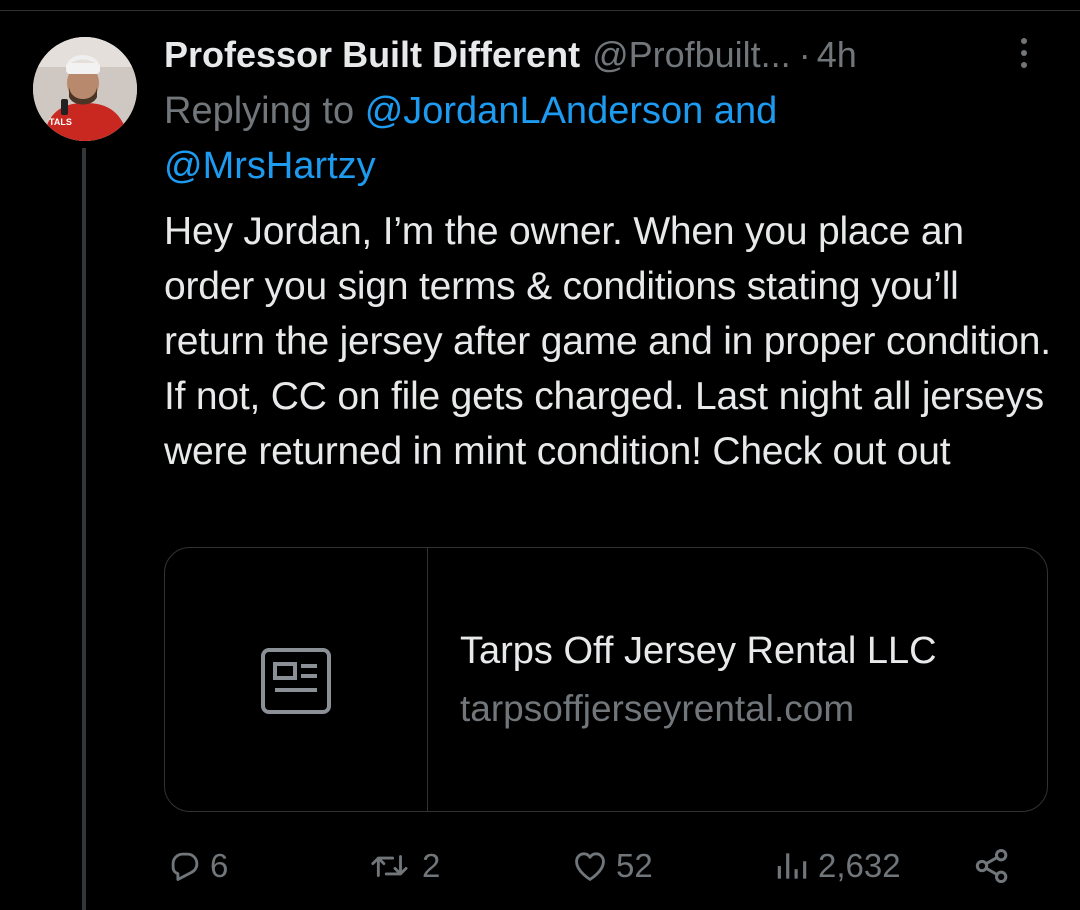  What do you see at coordinates (792, 866) in the screenshot?
I see `views-icon` at bounding box center [792, 866].